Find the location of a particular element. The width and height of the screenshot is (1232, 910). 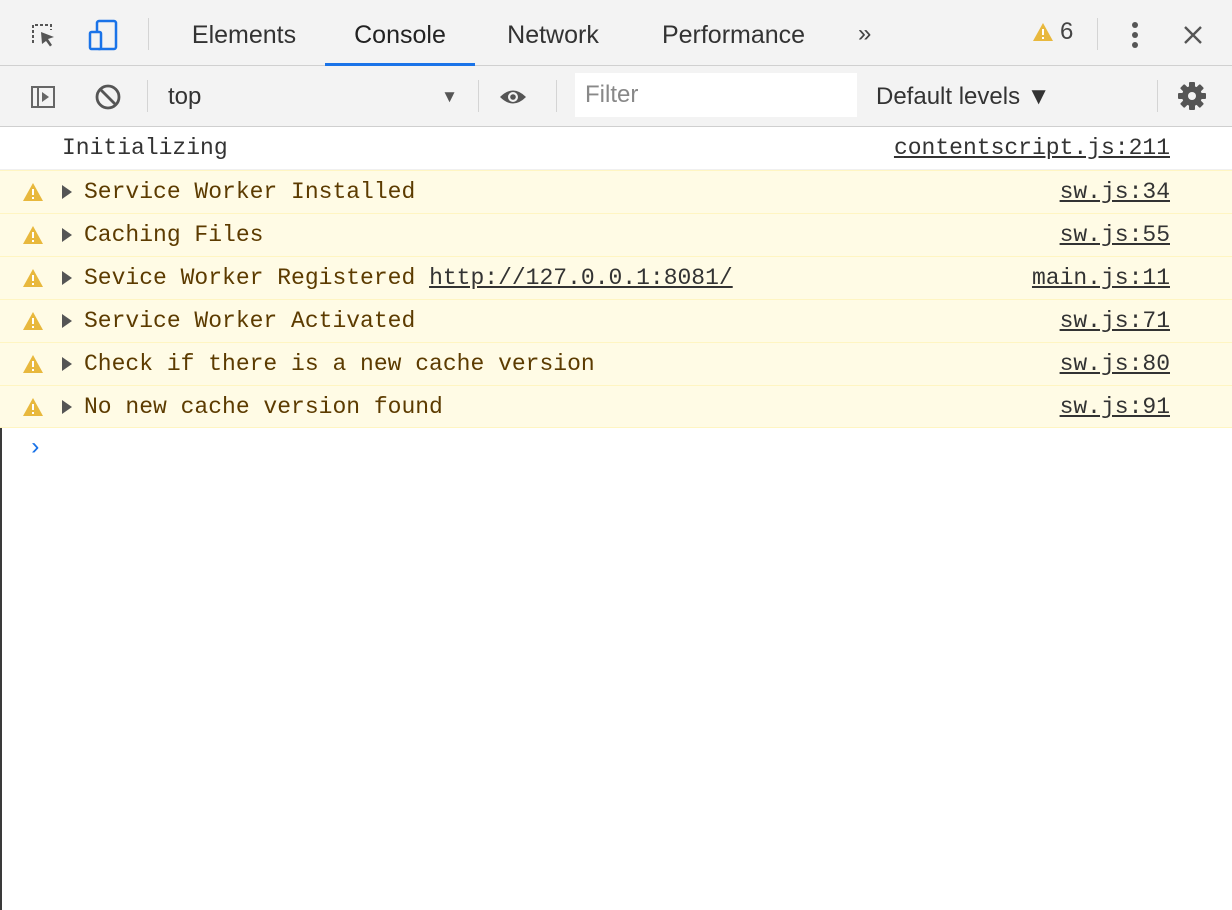

warning-counter: 6 is located at coordinates (1052, 32).